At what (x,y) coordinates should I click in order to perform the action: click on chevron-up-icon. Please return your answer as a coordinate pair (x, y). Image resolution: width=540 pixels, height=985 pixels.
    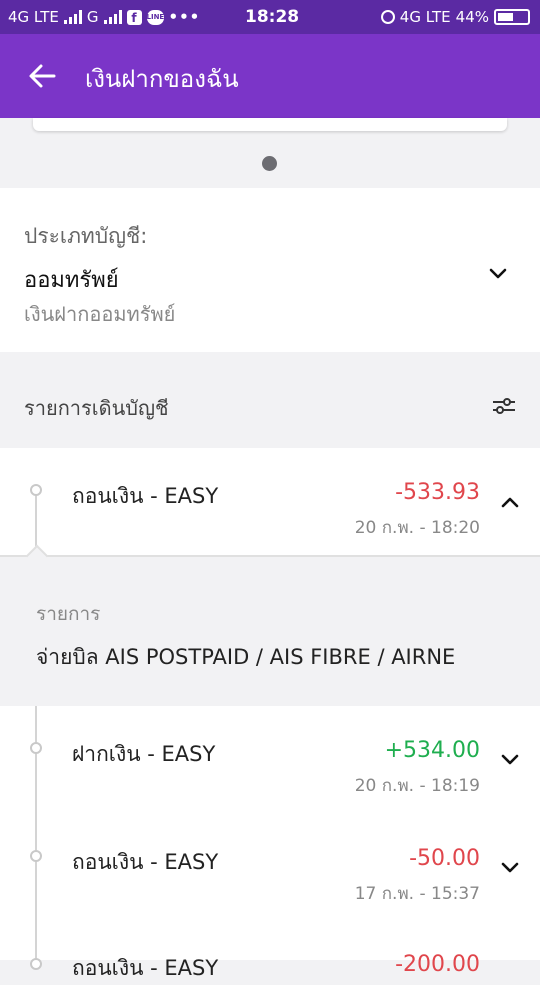
    Looking at the image, I should click on (510, 502).